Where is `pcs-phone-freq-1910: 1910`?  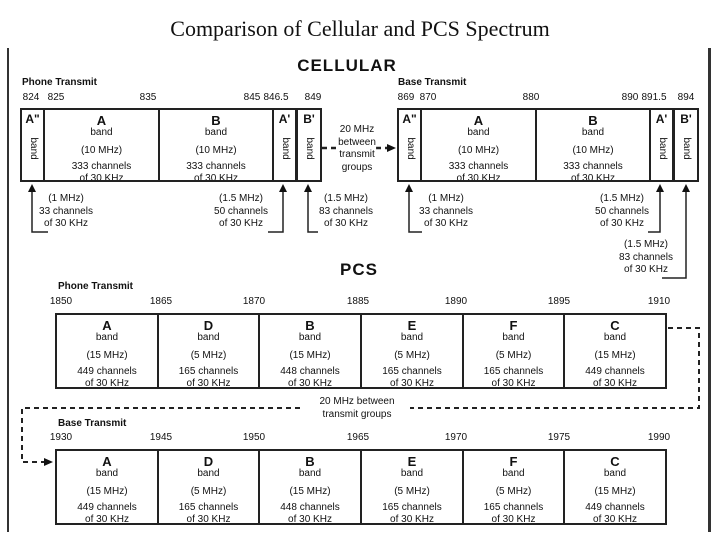 pcs-phone-freq-1910: 1910 is located at coordinates (659, 301).